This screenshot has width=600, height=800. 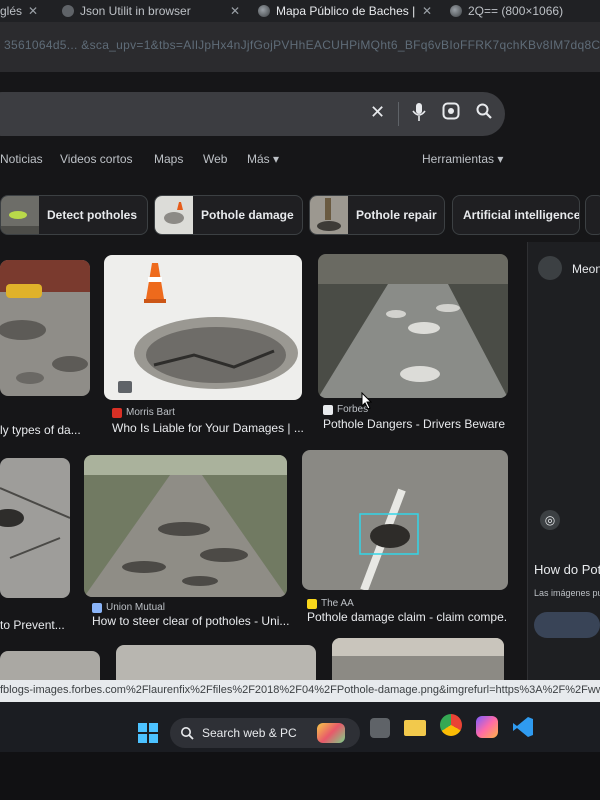 What do you see at coordinates (21, 159) in the screenshot?
I see `tab-news: Noticias` at bounding box center [21, 159].